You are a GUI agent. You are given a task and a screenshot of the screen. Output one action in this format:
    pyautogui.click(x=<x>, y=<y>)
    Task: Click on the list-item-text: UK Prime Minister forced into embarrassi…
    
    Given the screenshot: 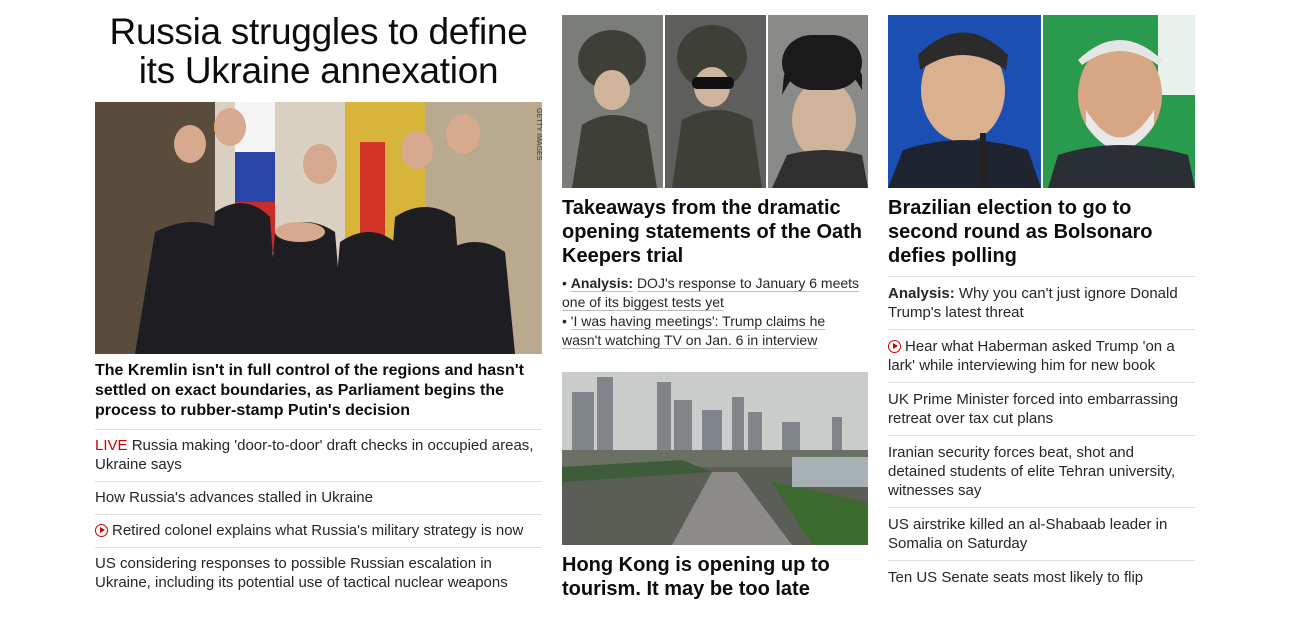 What is the action you would take?
    pyautogui.click(x=1033, y=409)
    